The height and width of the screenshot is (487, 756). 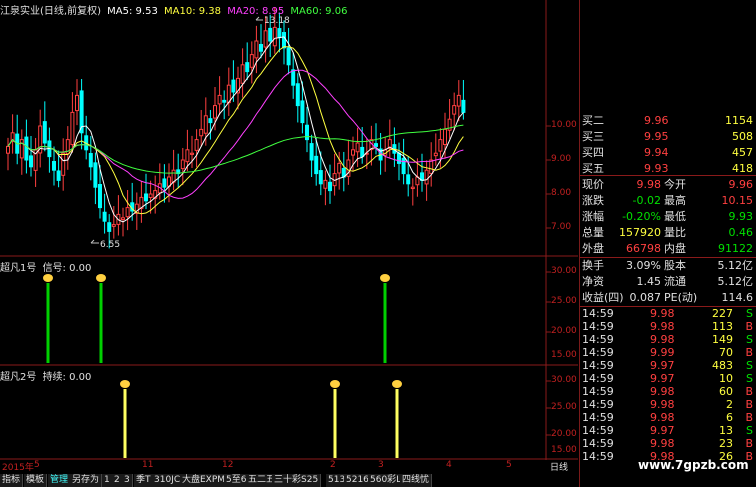 I want to click on stat-row: 现价 9.98 今开 9.96, so click(x=668, y=185).